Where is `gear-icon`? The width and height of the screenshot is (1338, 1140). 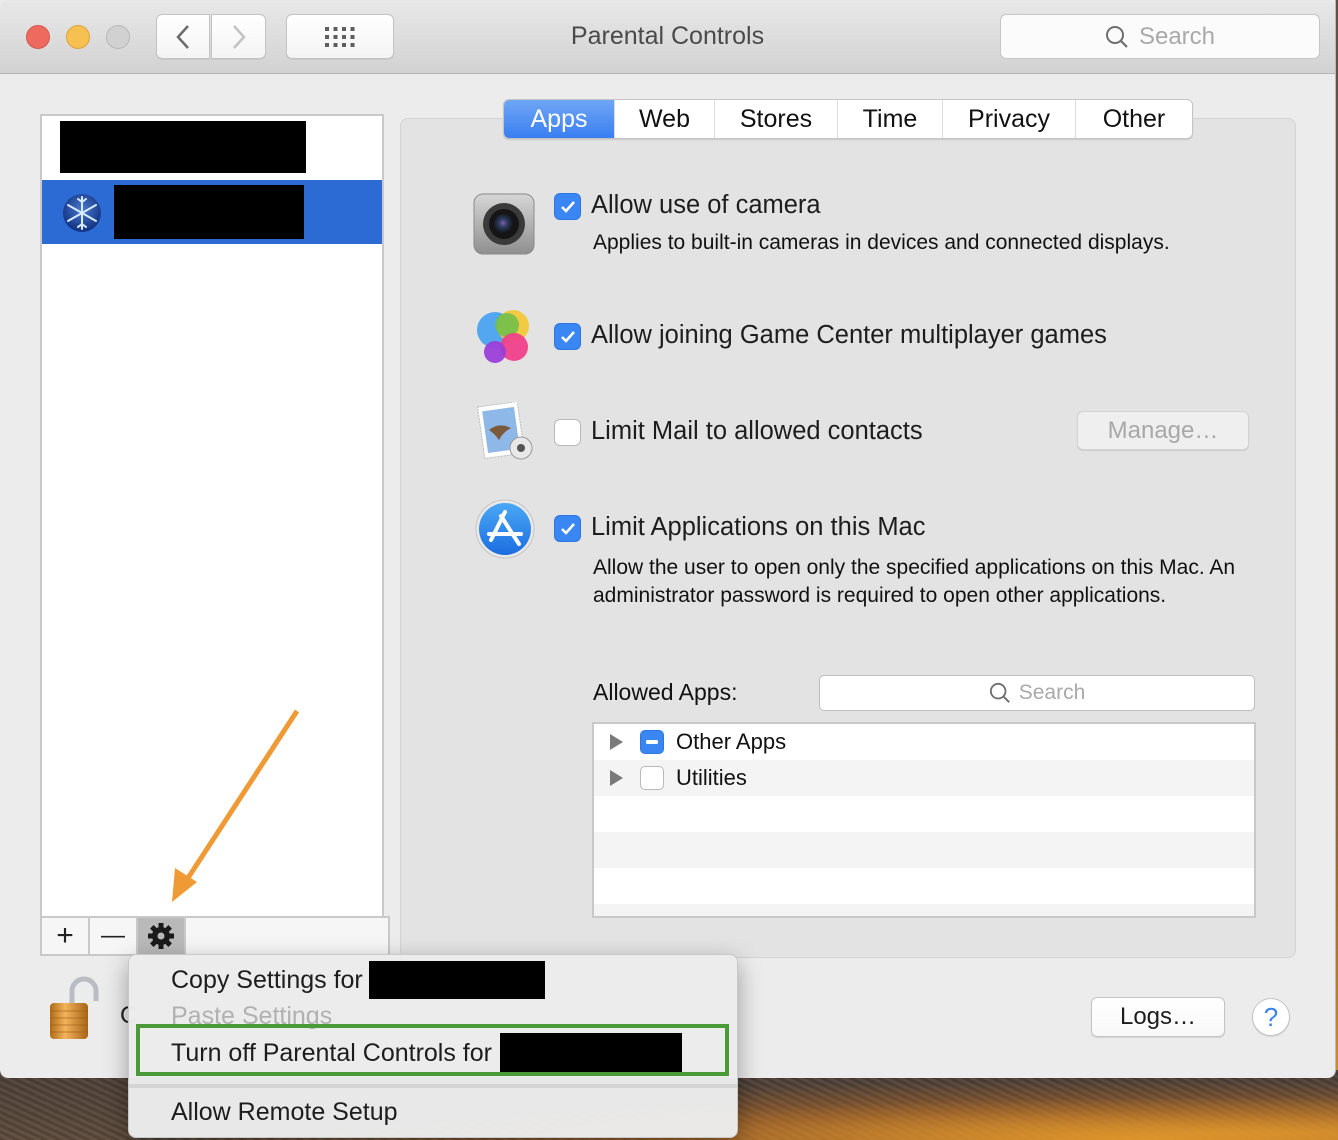 gear-icon is located at coordinates (161, 936).